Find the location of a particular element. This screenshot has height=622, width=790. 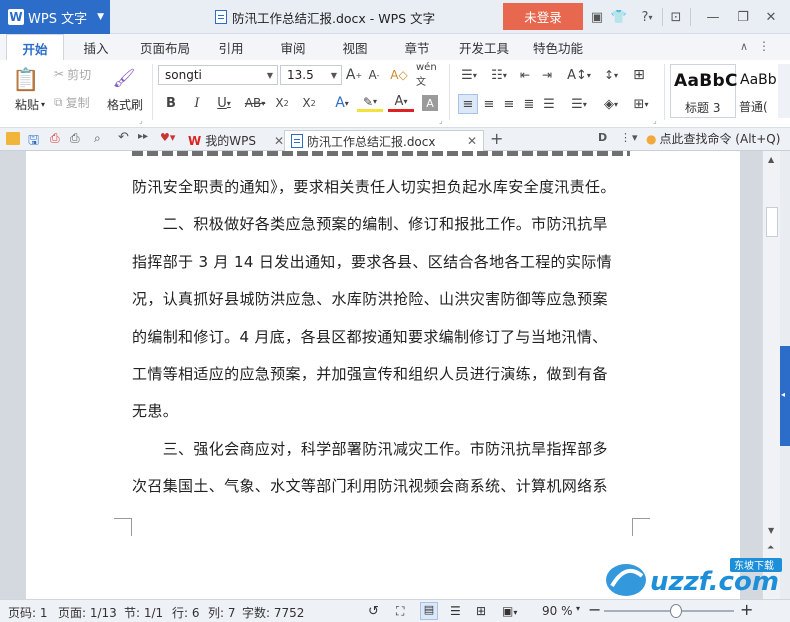

outline-view-icon: ☰ is located at coordinates (455, 611).